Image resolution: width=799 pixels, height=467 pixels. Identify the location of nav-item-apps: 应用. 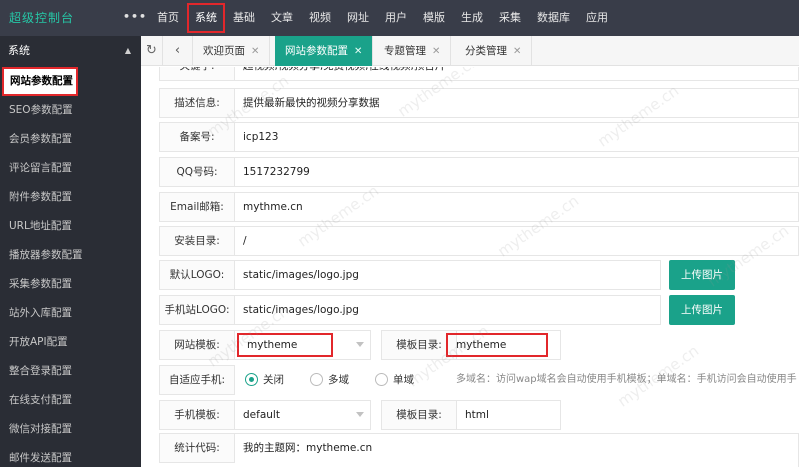
(597, 18).